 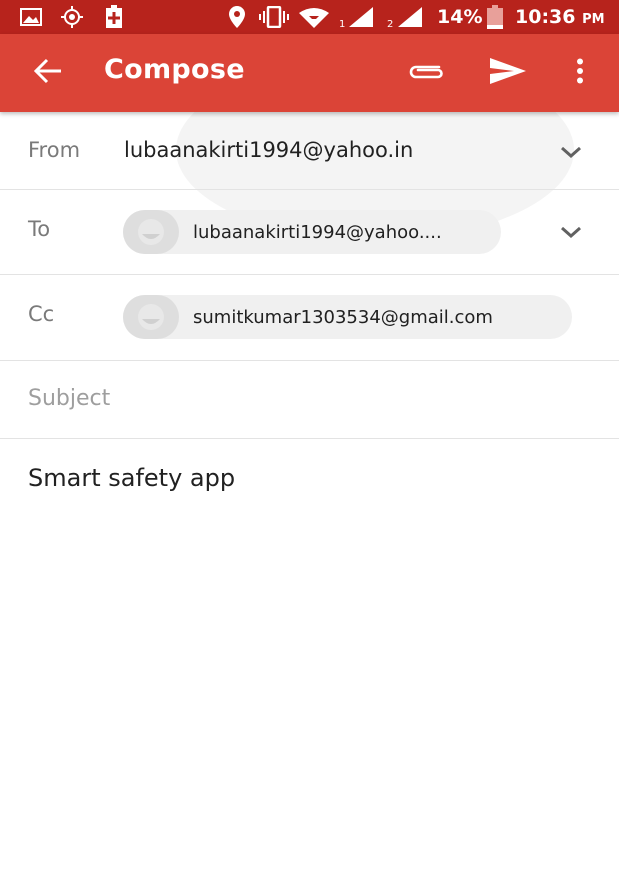 What do you see at coordinates (114, 19) in the screenshot?
I see `battery-saver-icon` at bounding box center [114, 19].